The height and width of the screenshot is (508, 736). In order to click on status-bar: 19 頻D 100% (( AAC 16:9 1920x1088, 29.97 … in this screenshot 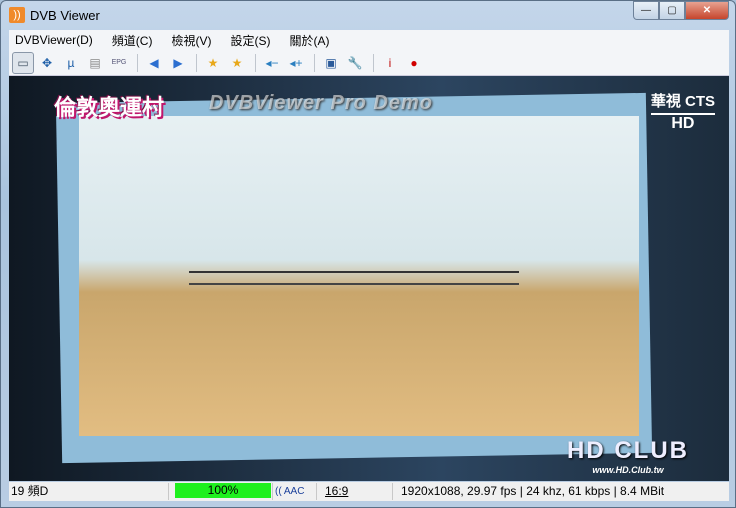, I will do `click(369, 491)`.